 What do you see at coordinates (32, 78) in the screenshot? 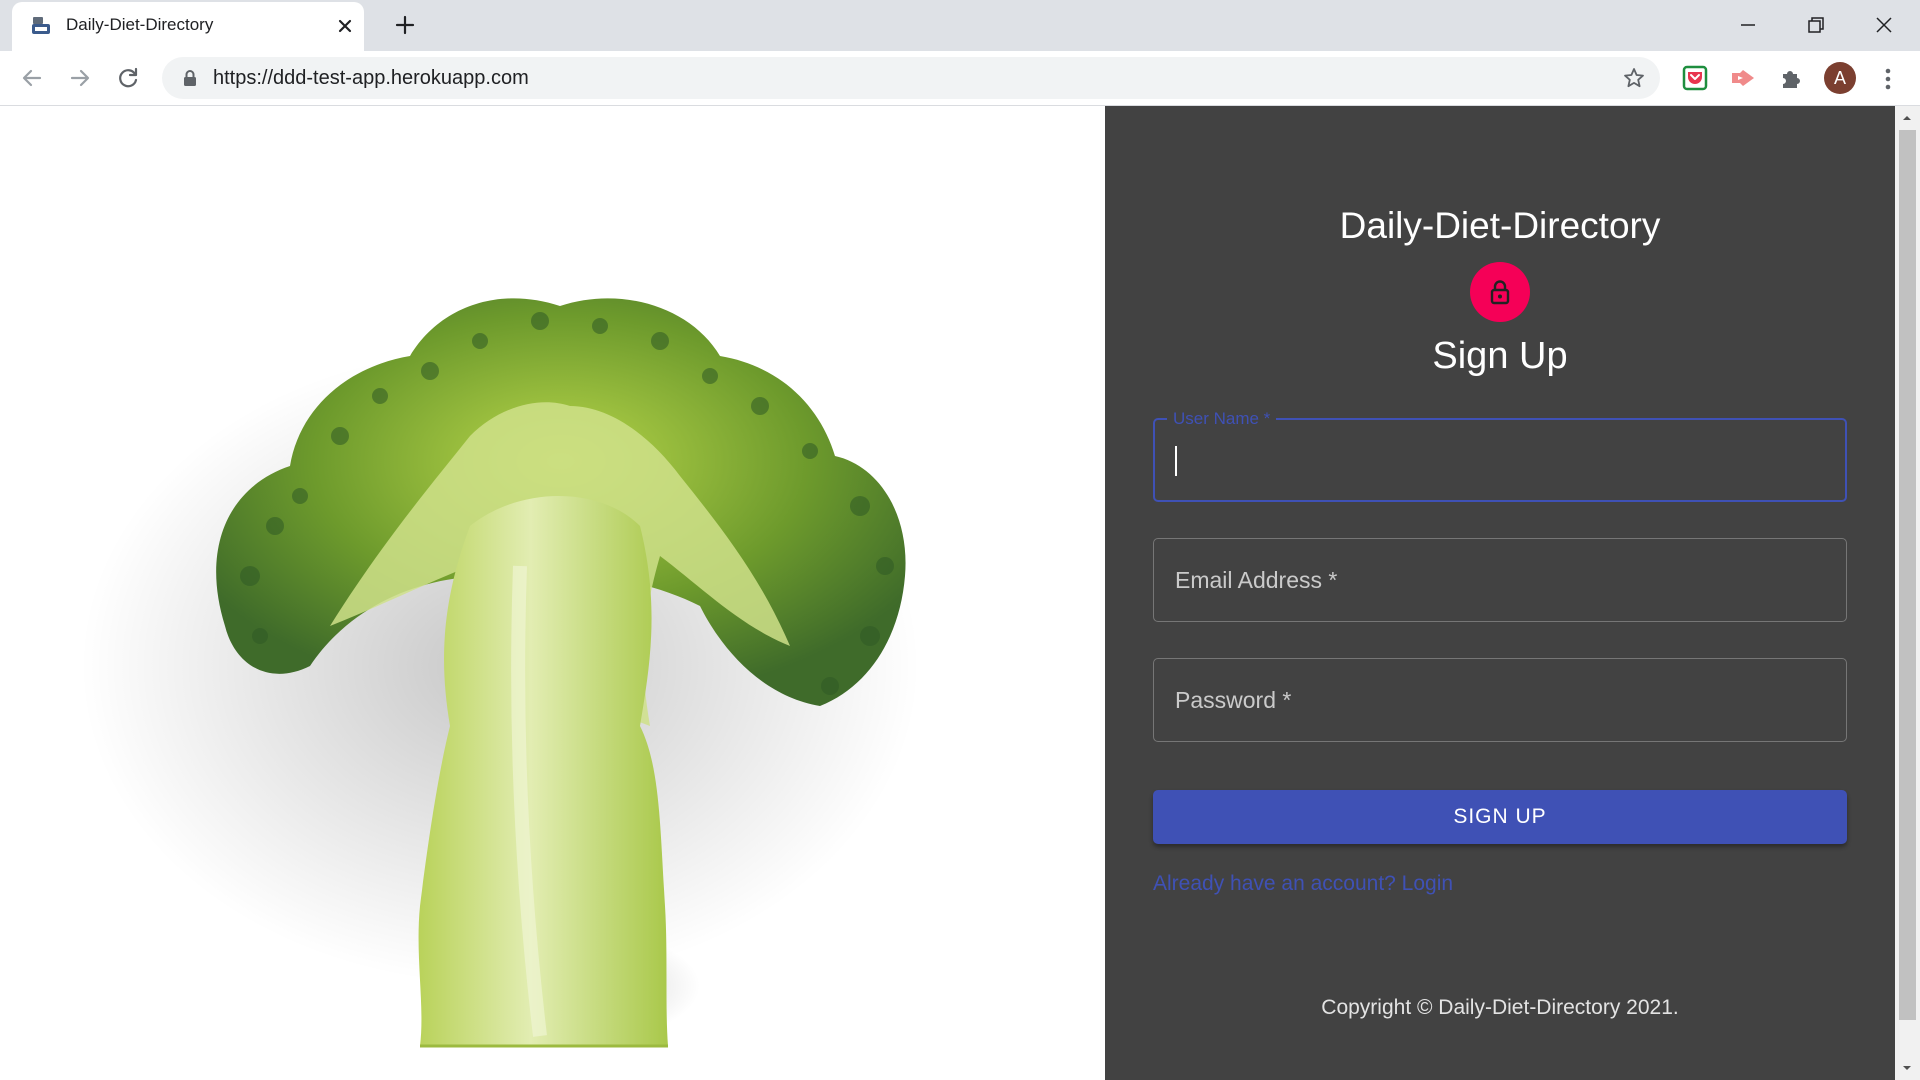
I see `back-icon` at bounding box center [32, 78].